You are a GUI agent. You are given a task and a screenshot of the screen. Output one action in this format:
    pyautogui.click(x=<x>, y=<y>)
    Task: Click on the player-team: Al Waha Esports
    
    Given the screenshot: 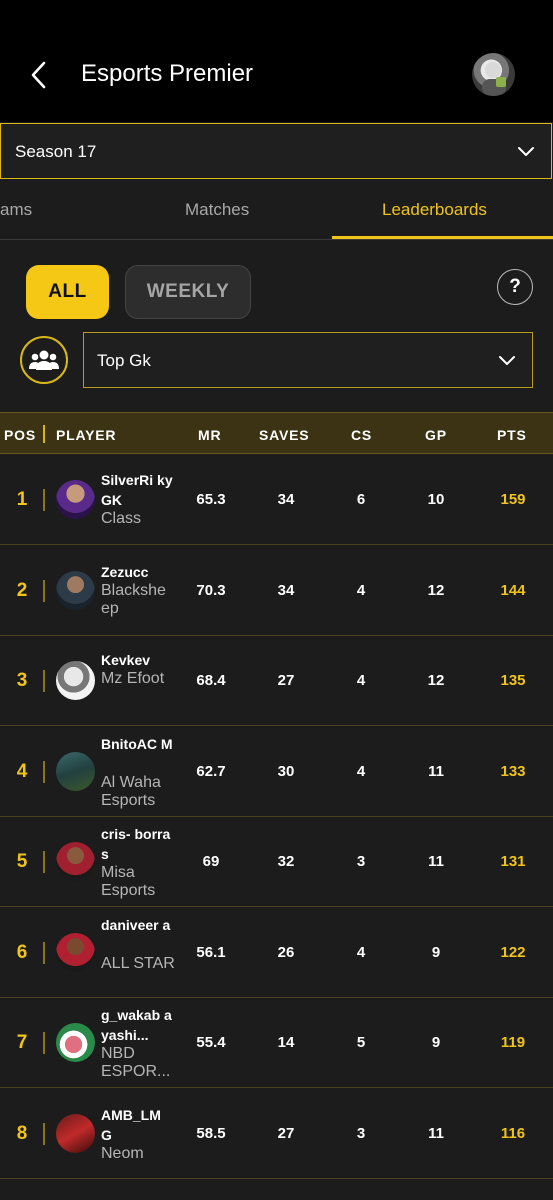 What is the action you would take?
    pyautogui.click(x=131, y=791)
    